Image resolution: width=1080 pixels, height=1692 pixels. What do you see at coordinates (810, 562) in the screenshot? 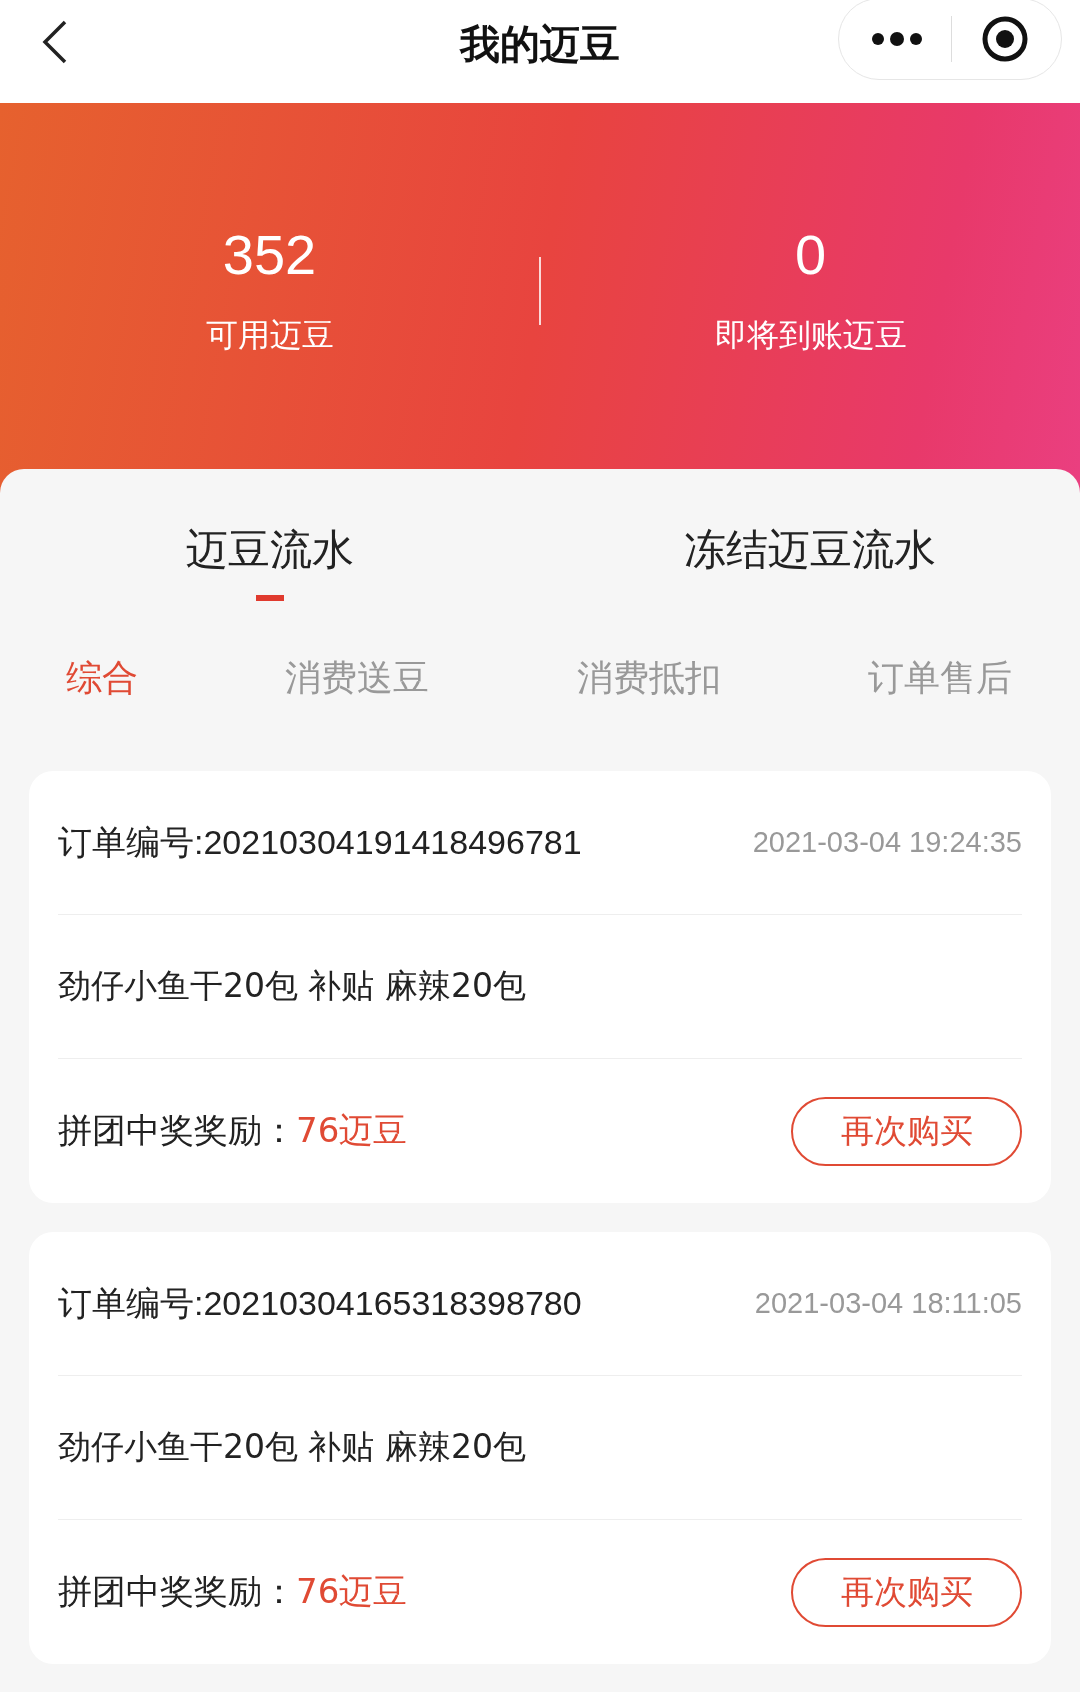
I see `tab: 冻结迈豆流水` at bounding box center [810, 562].